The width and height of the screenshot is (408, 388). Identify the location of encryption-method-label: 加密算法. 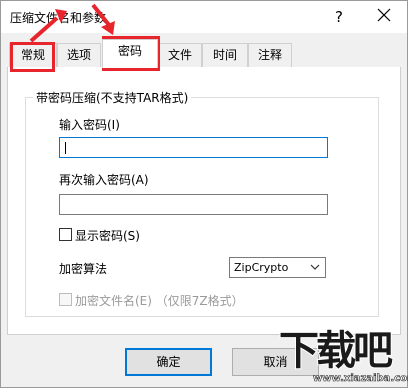
(83, 269).